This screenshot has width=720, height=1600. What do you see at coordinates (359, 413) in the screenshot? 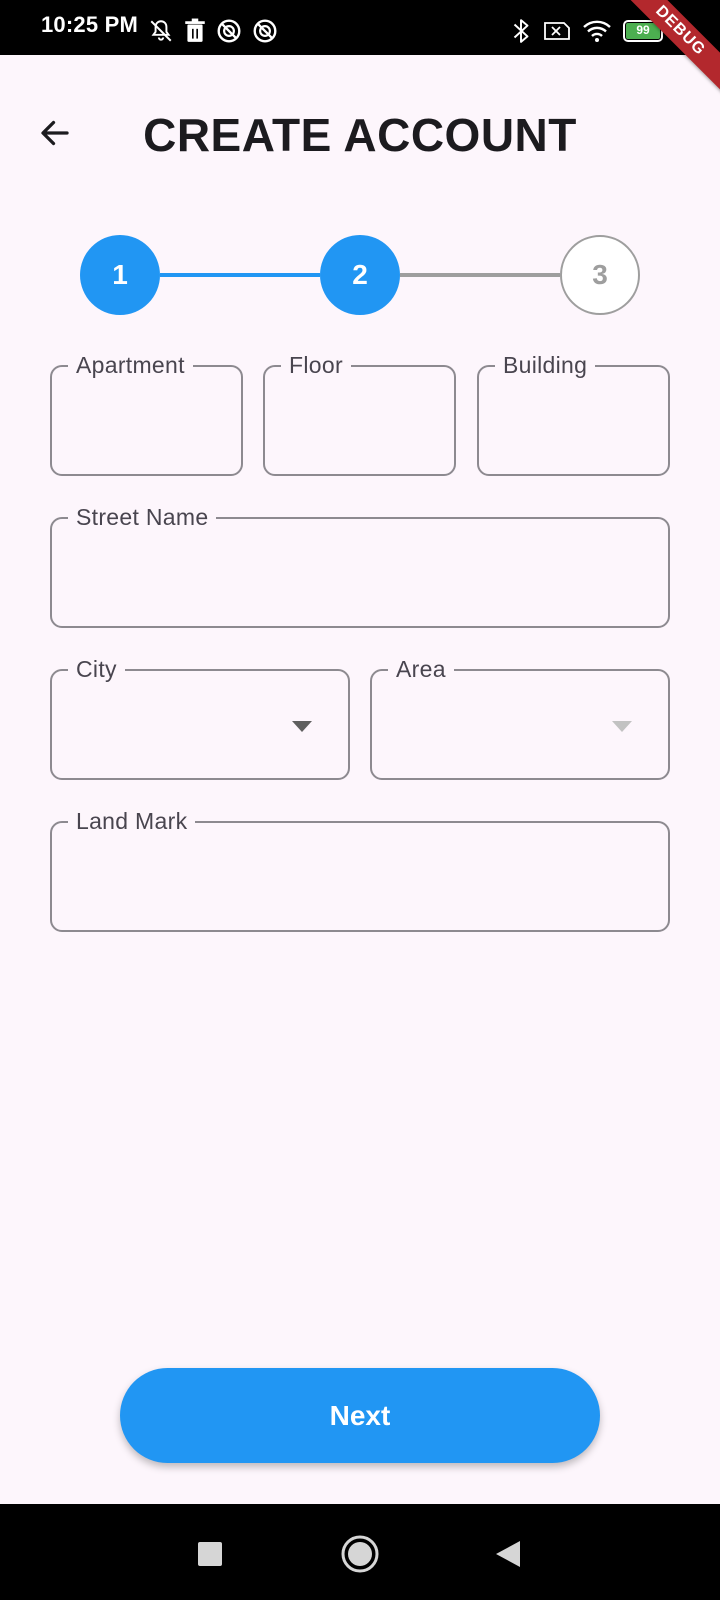
I see `floor-field: Floor` at bounding box center [359, 413].